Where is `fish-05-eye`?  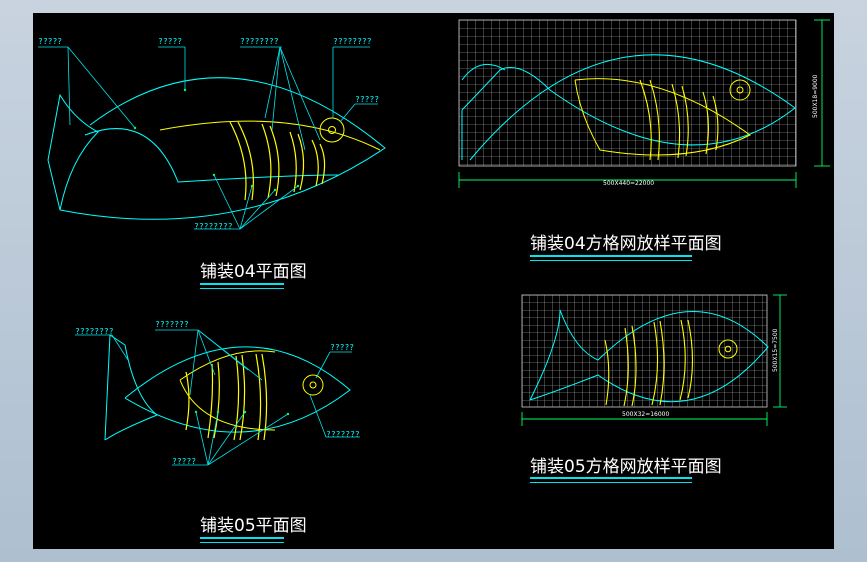 fish-05-eye is located at coordinates (313, 385).